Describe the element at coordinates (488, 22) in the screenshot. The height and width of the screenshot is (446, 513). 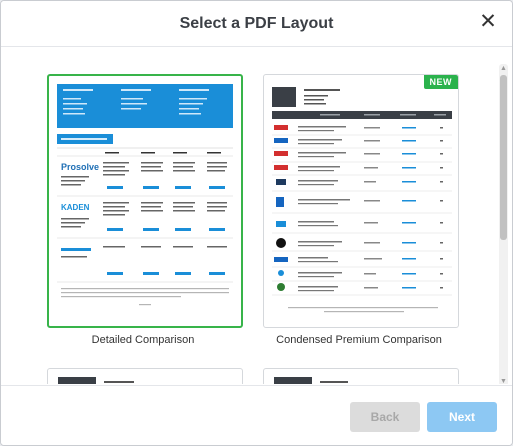
I see `close-icon: ✕` at that location.